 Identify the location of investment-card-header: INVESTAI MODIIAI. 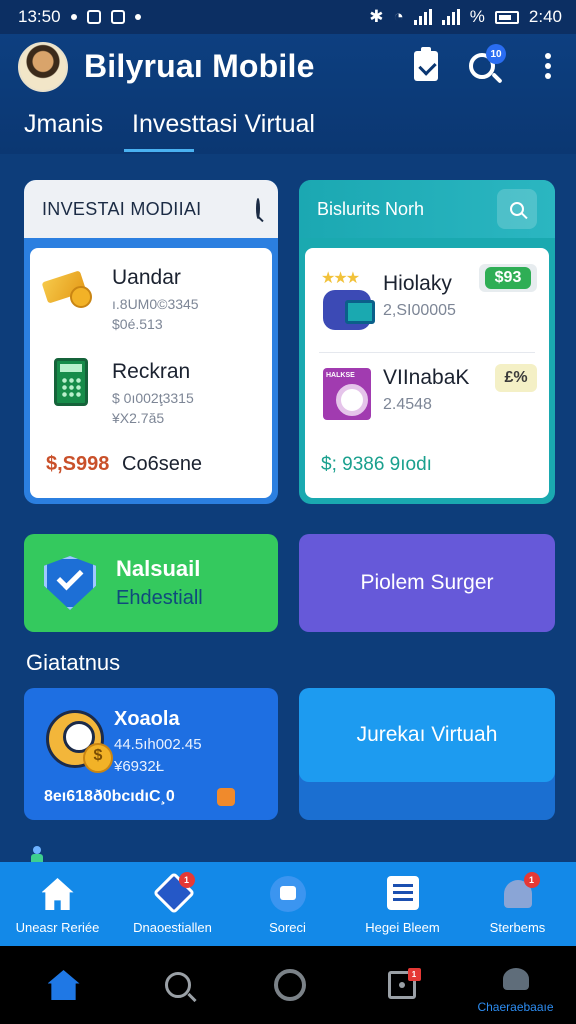
(151, 209).